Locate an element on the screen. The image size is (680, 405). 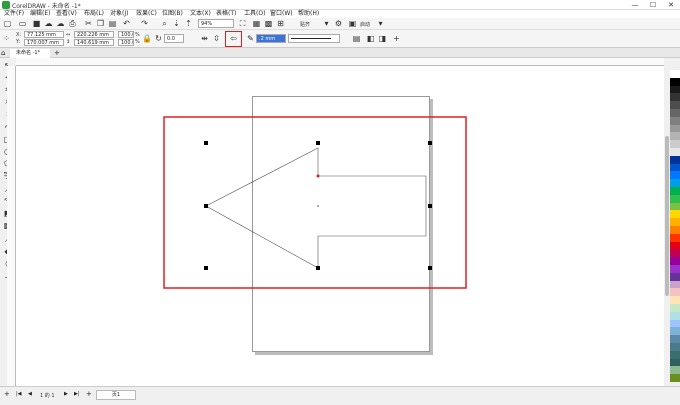
print-icon: ⎙ is located at coordinates (72, 23).